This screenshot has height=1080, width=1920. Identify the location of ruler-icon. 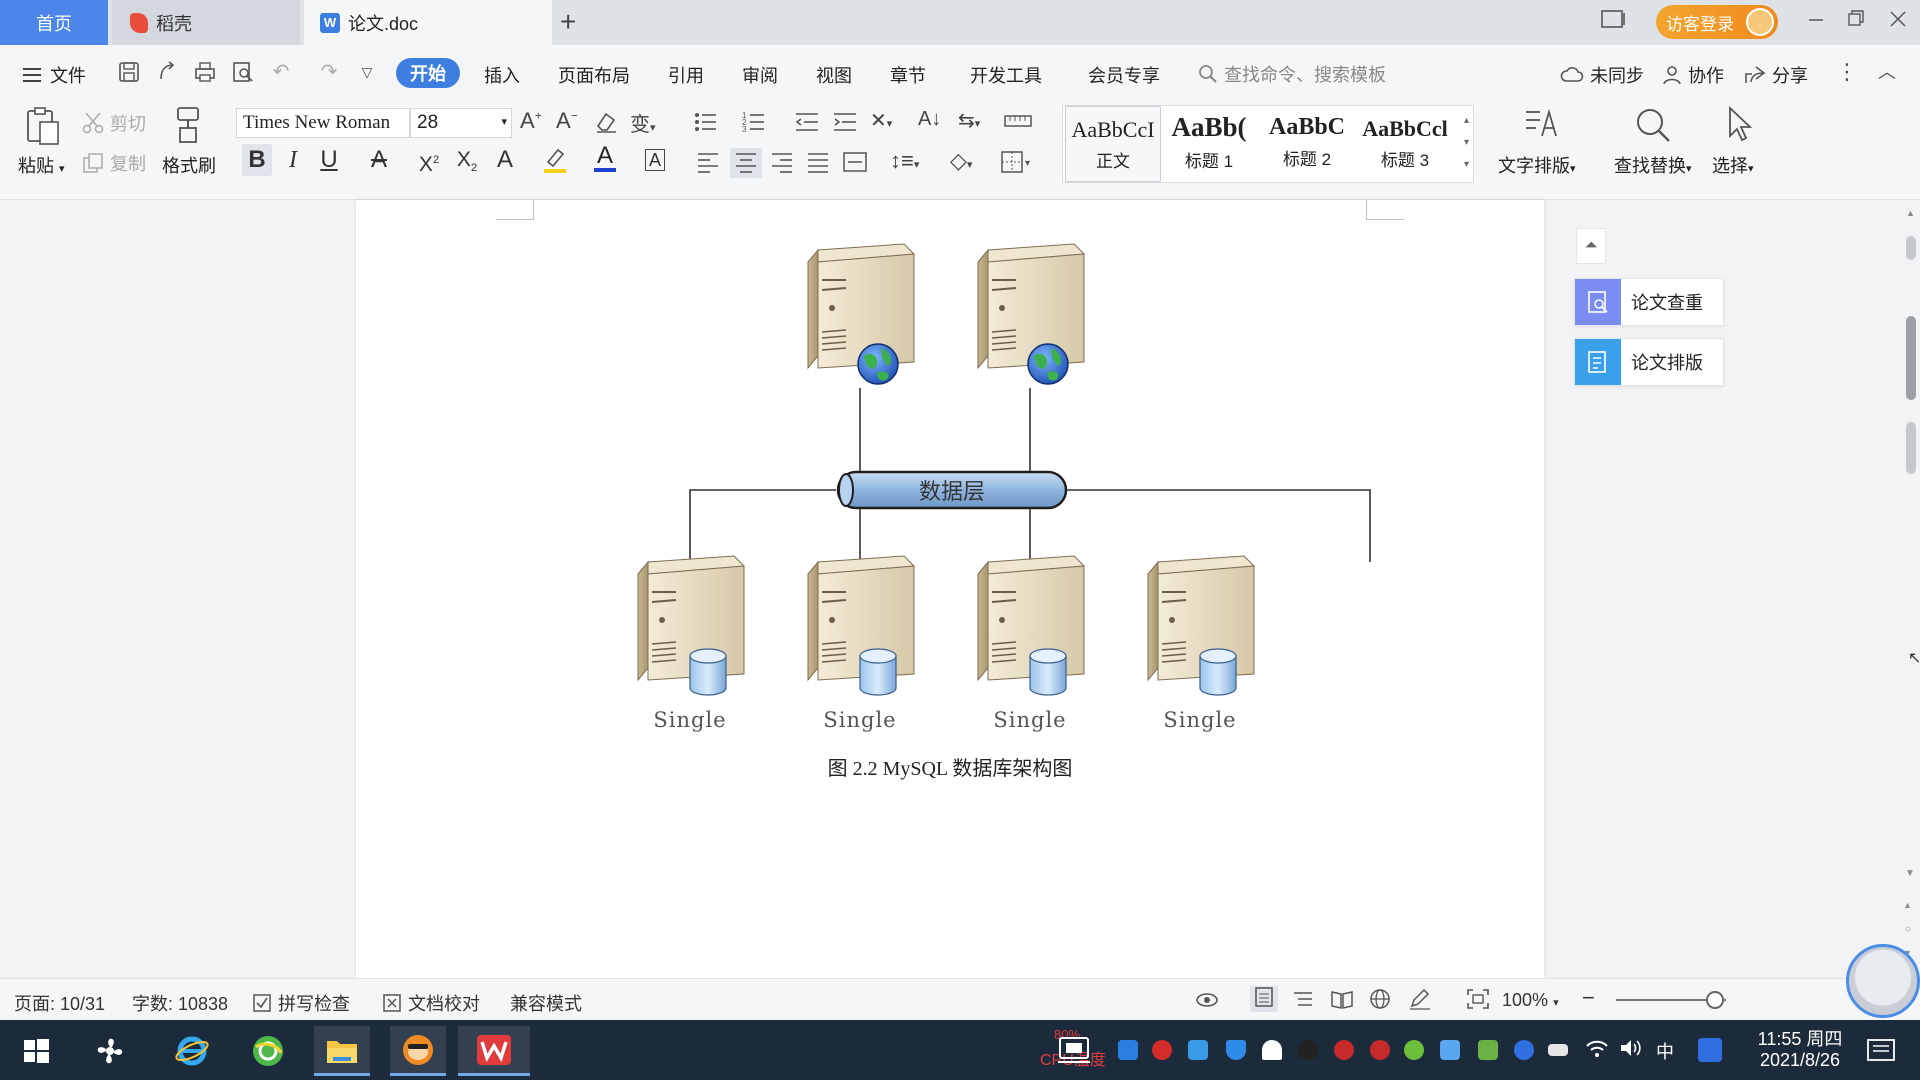
(1018, 123).